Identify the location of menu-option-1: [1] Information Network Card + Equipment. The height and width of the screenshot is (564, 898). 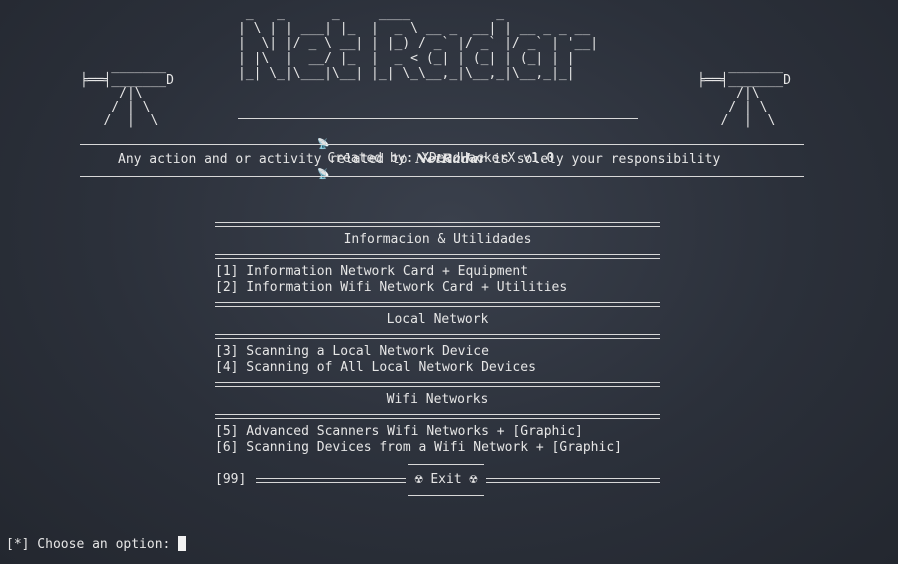
(371, 271).